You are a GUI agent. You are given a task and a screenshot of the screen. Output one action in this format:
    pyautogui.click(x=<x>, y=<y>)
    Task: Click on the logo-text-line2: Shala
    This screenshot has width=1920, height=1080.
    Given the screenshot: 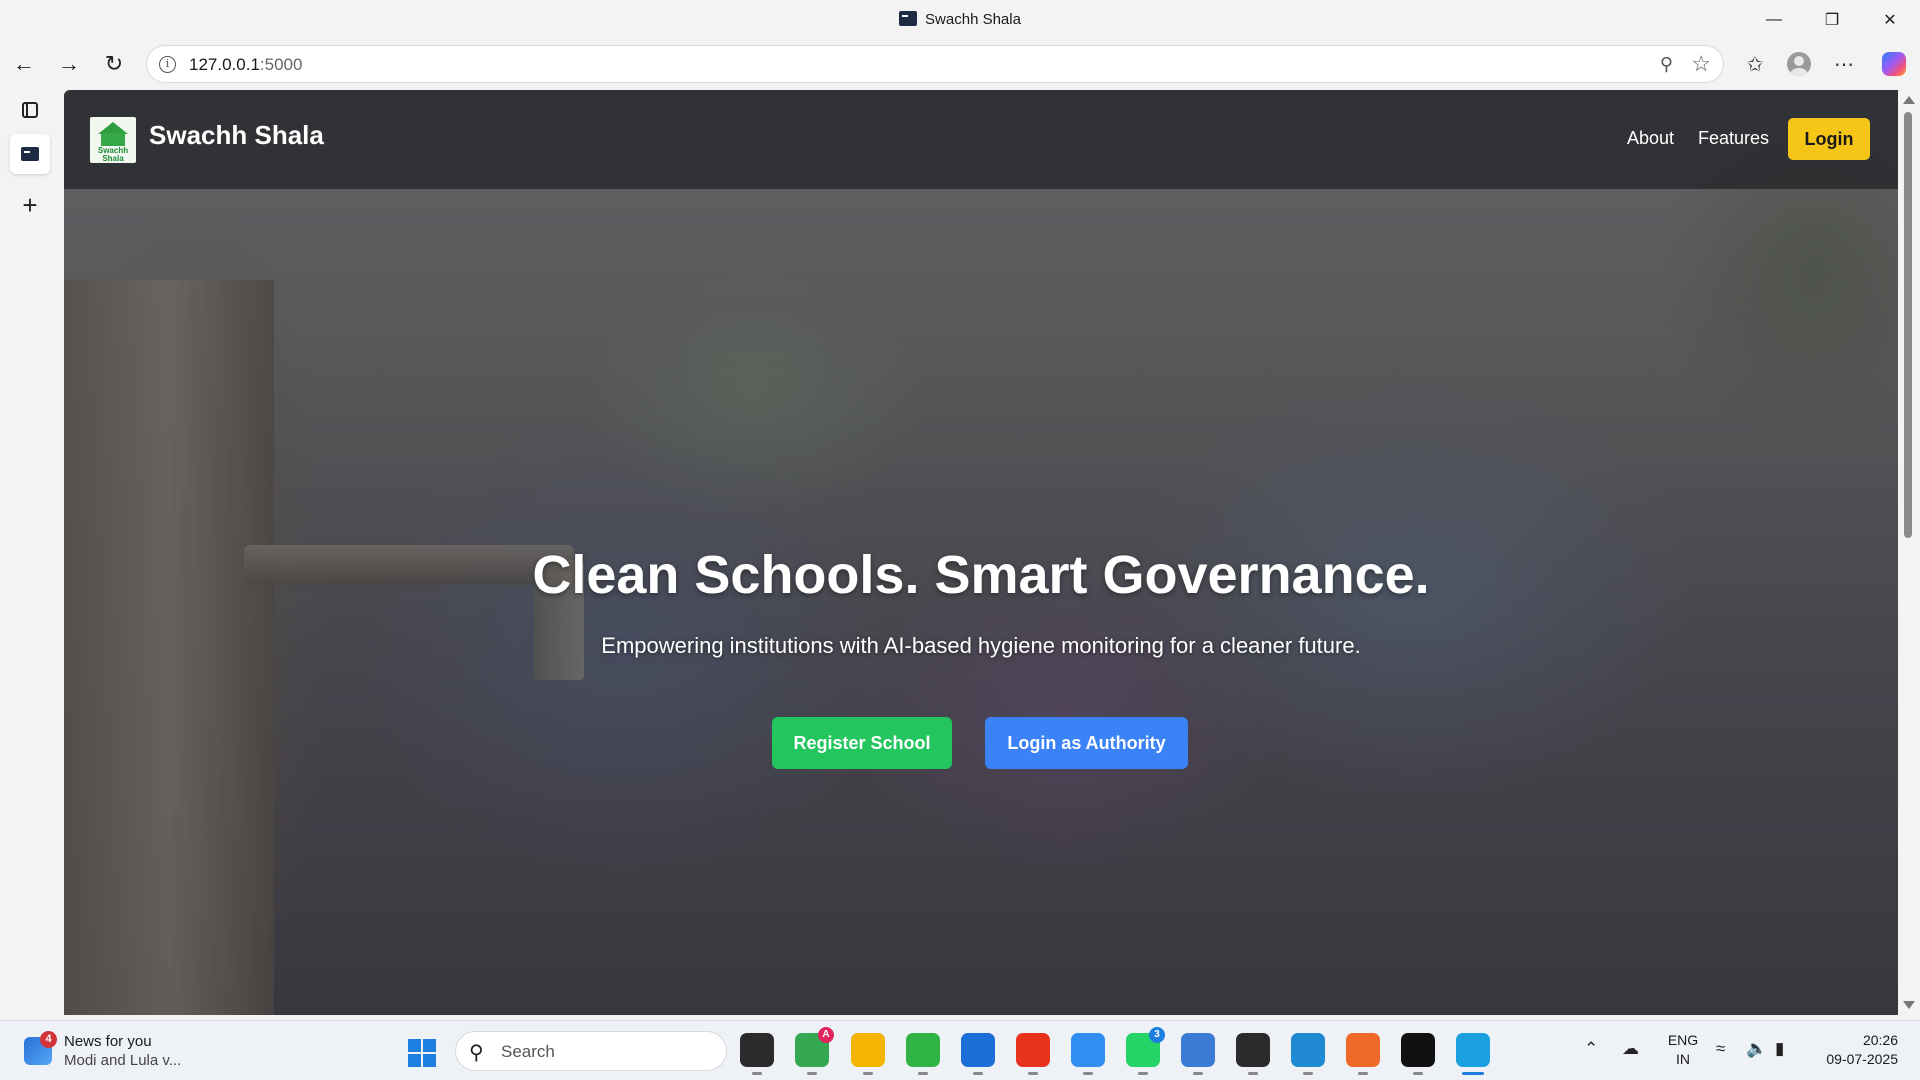 What is the action you would take?
    pyautogui.click(x=113, y=158)
    